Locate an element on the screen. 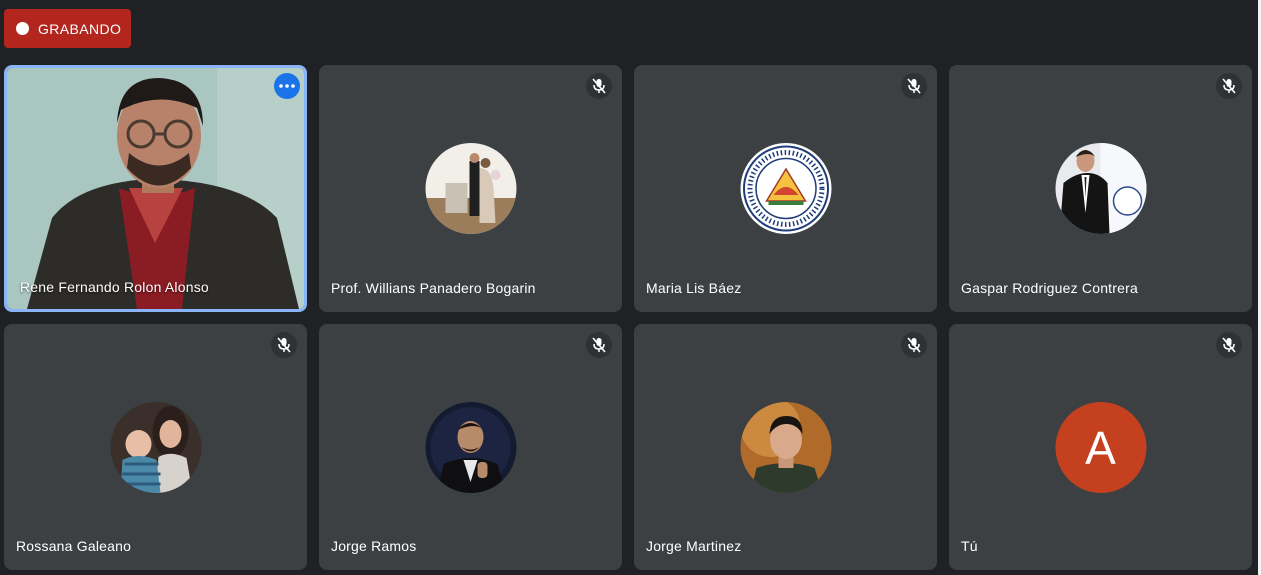 The height and width of the screenshot is (575, 1261). participant-tile-self: A Tú is located at coordinates (1100, 447).